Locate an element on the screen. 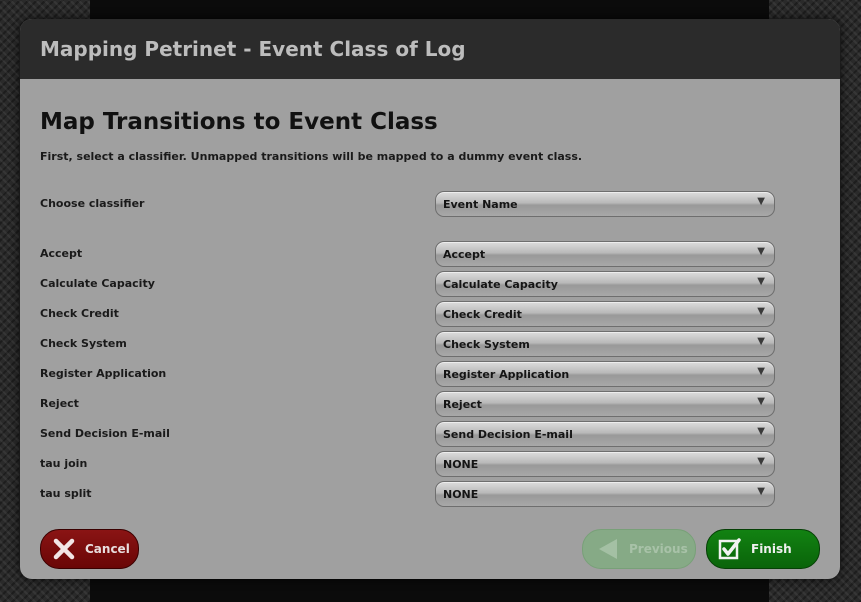 This screenshot has width=861, height=602. classifier-select: Event Name ▼ is located at coordinates (605, 204).